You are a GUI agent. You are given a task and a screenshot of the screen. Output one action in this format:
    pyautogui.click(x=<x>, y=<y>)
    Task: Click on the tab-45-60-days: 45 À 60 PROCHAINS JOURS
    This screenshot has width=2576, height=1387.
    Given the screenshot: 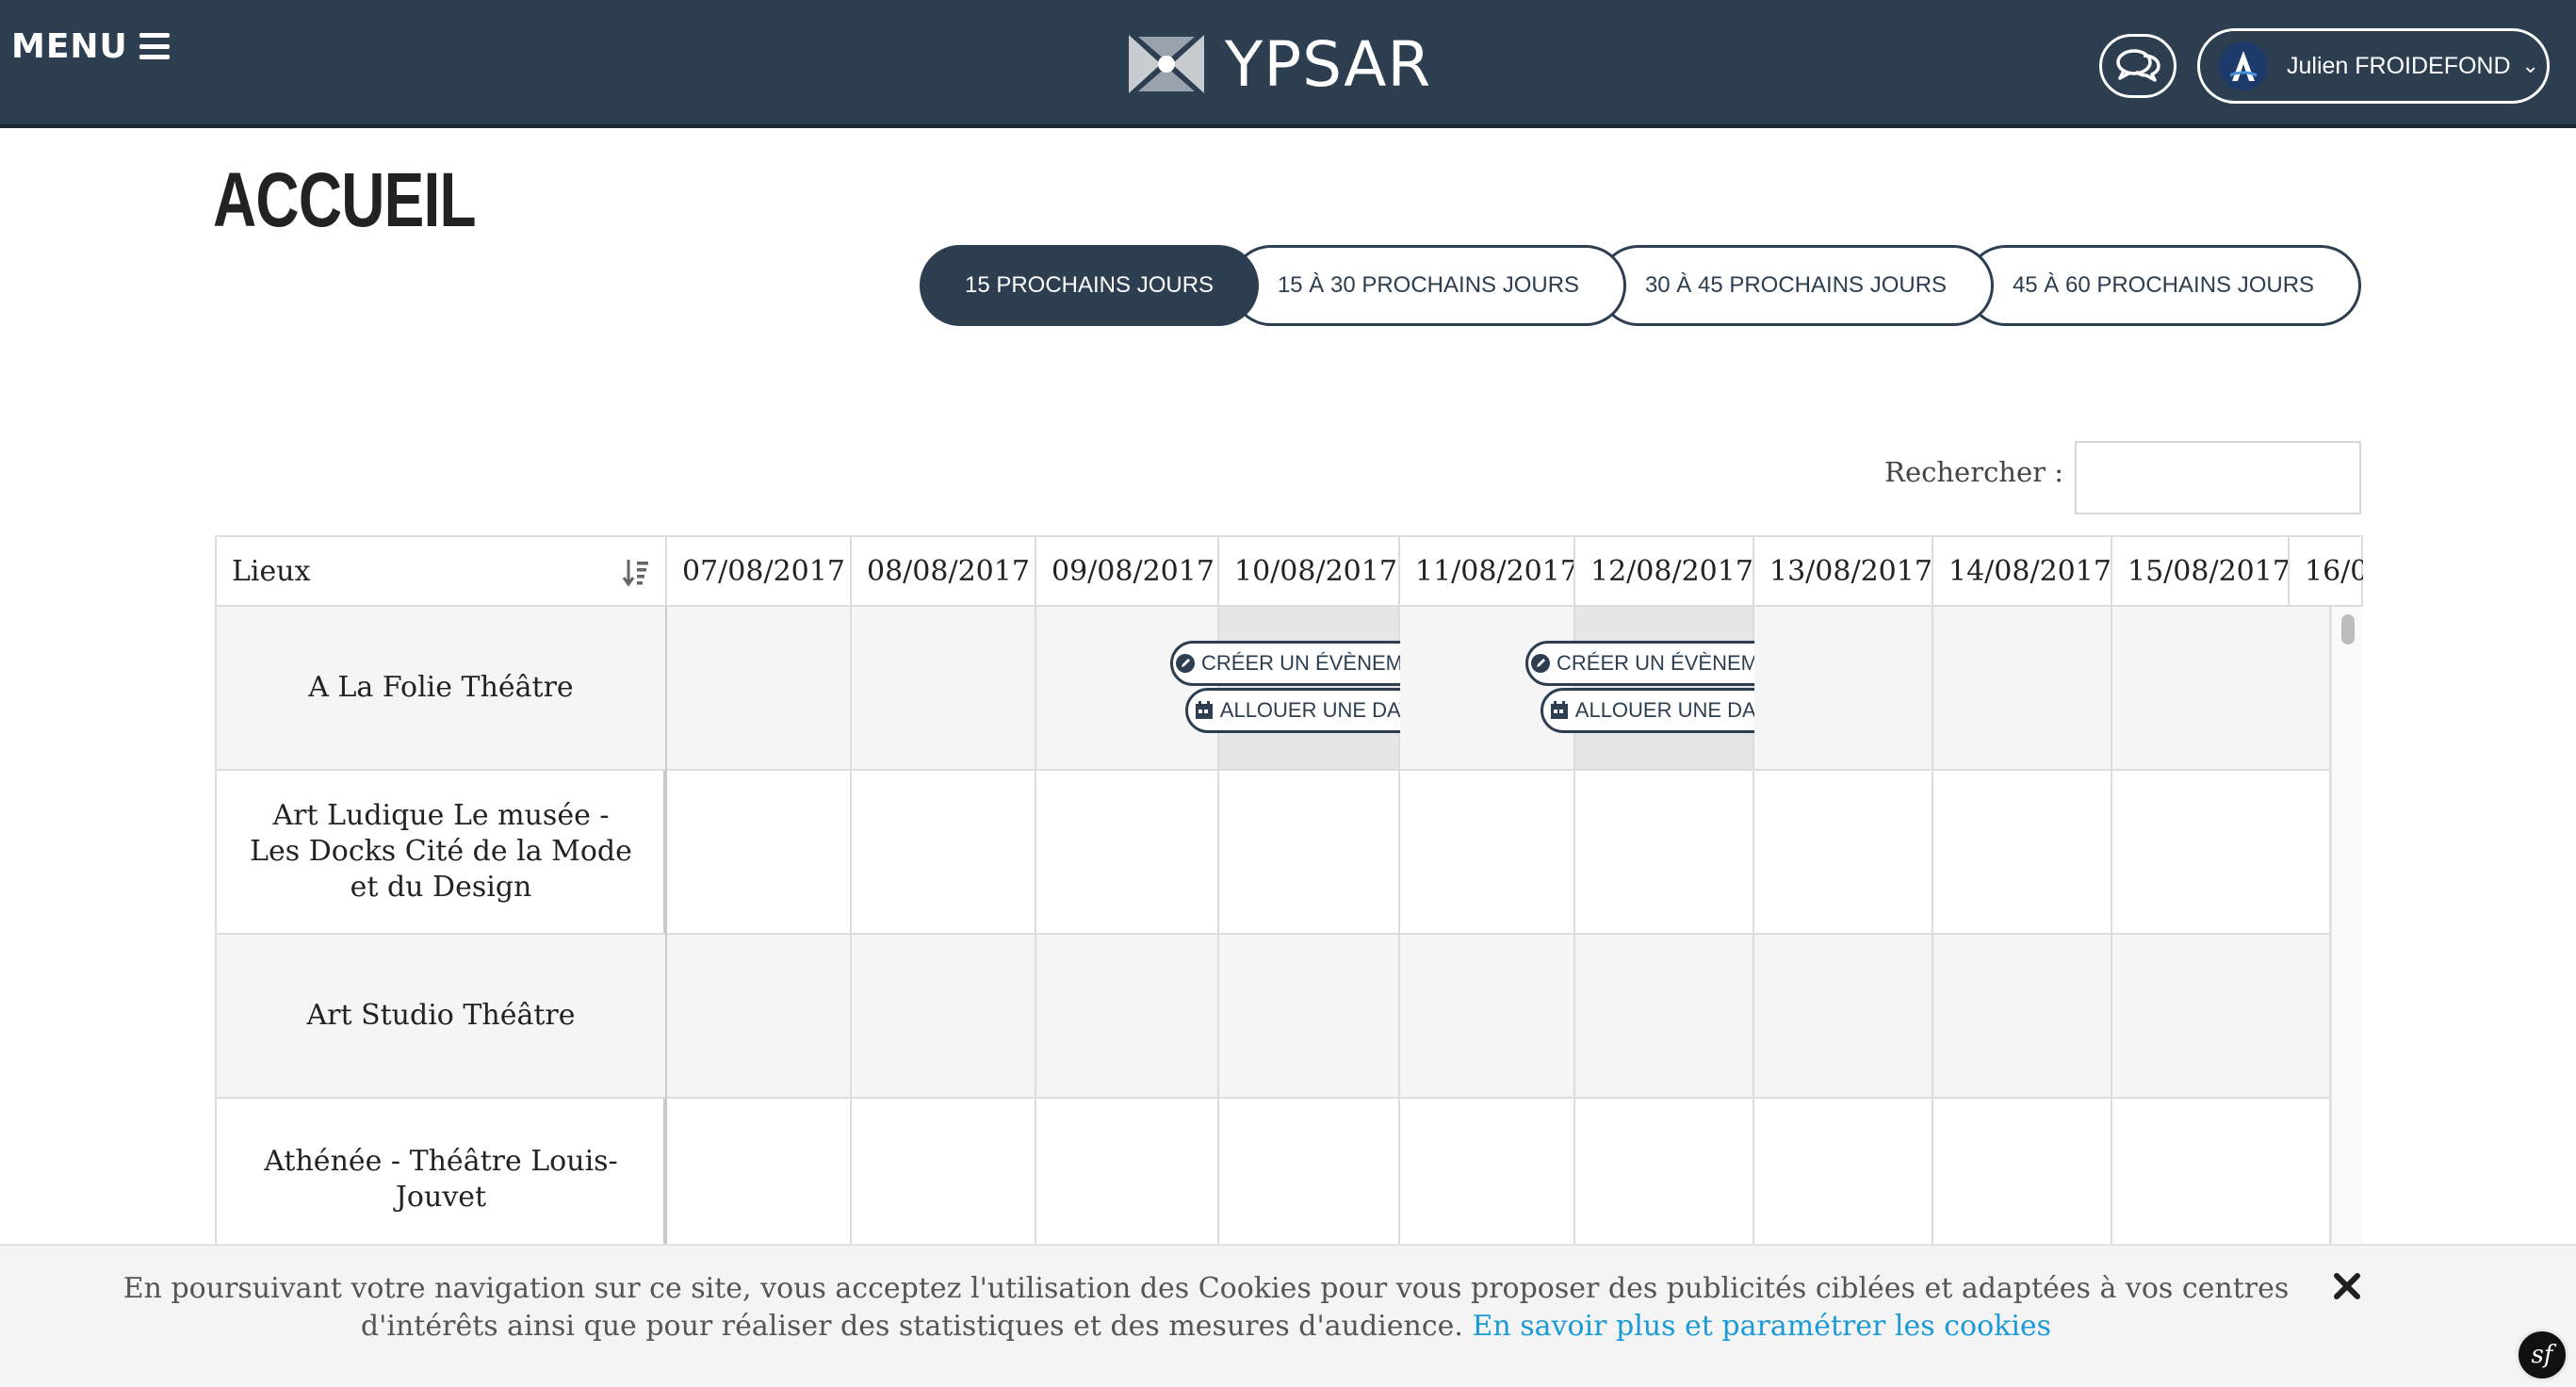 What is the action you would take?
    pyautogui.click(x=2163, y=285)
    